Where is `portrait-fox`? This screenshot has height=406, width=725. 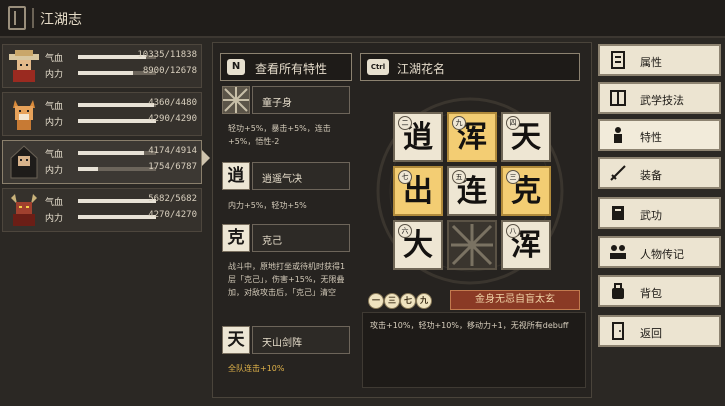
portrait-fox is located at coordinates (24, 115).